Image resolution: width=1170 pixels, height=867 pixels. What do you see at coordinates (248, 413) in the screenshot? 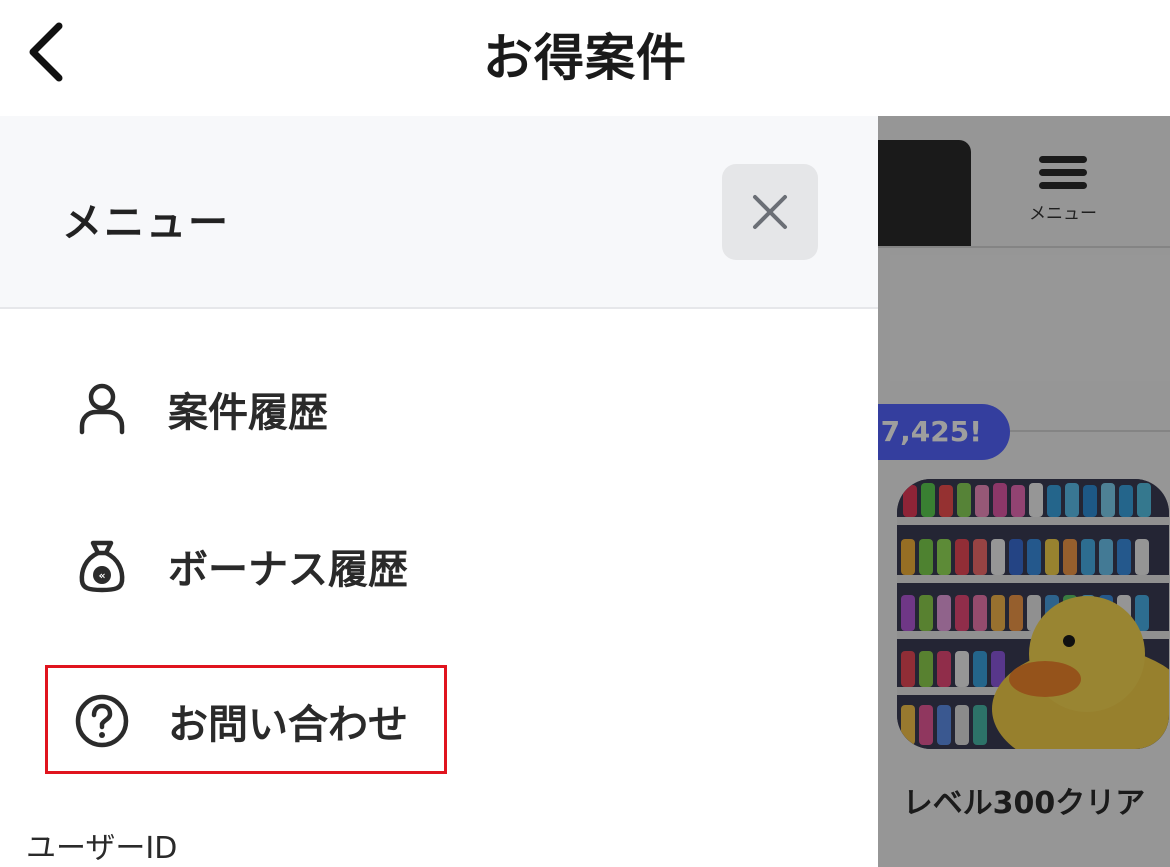
I see `menu-item-label: 案件履歴` at bounding box center [248, 413].